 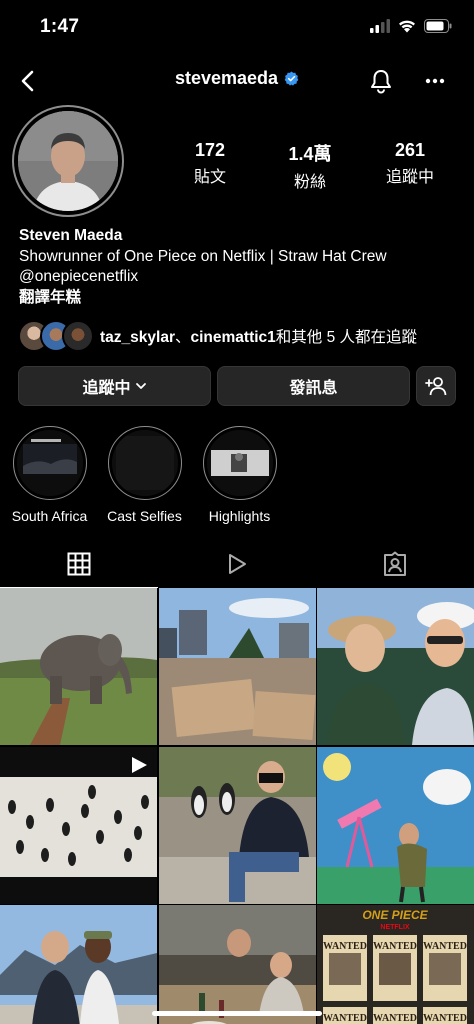 I want to click on svg-text: ONE PIECE, so click(x=395, y=915).